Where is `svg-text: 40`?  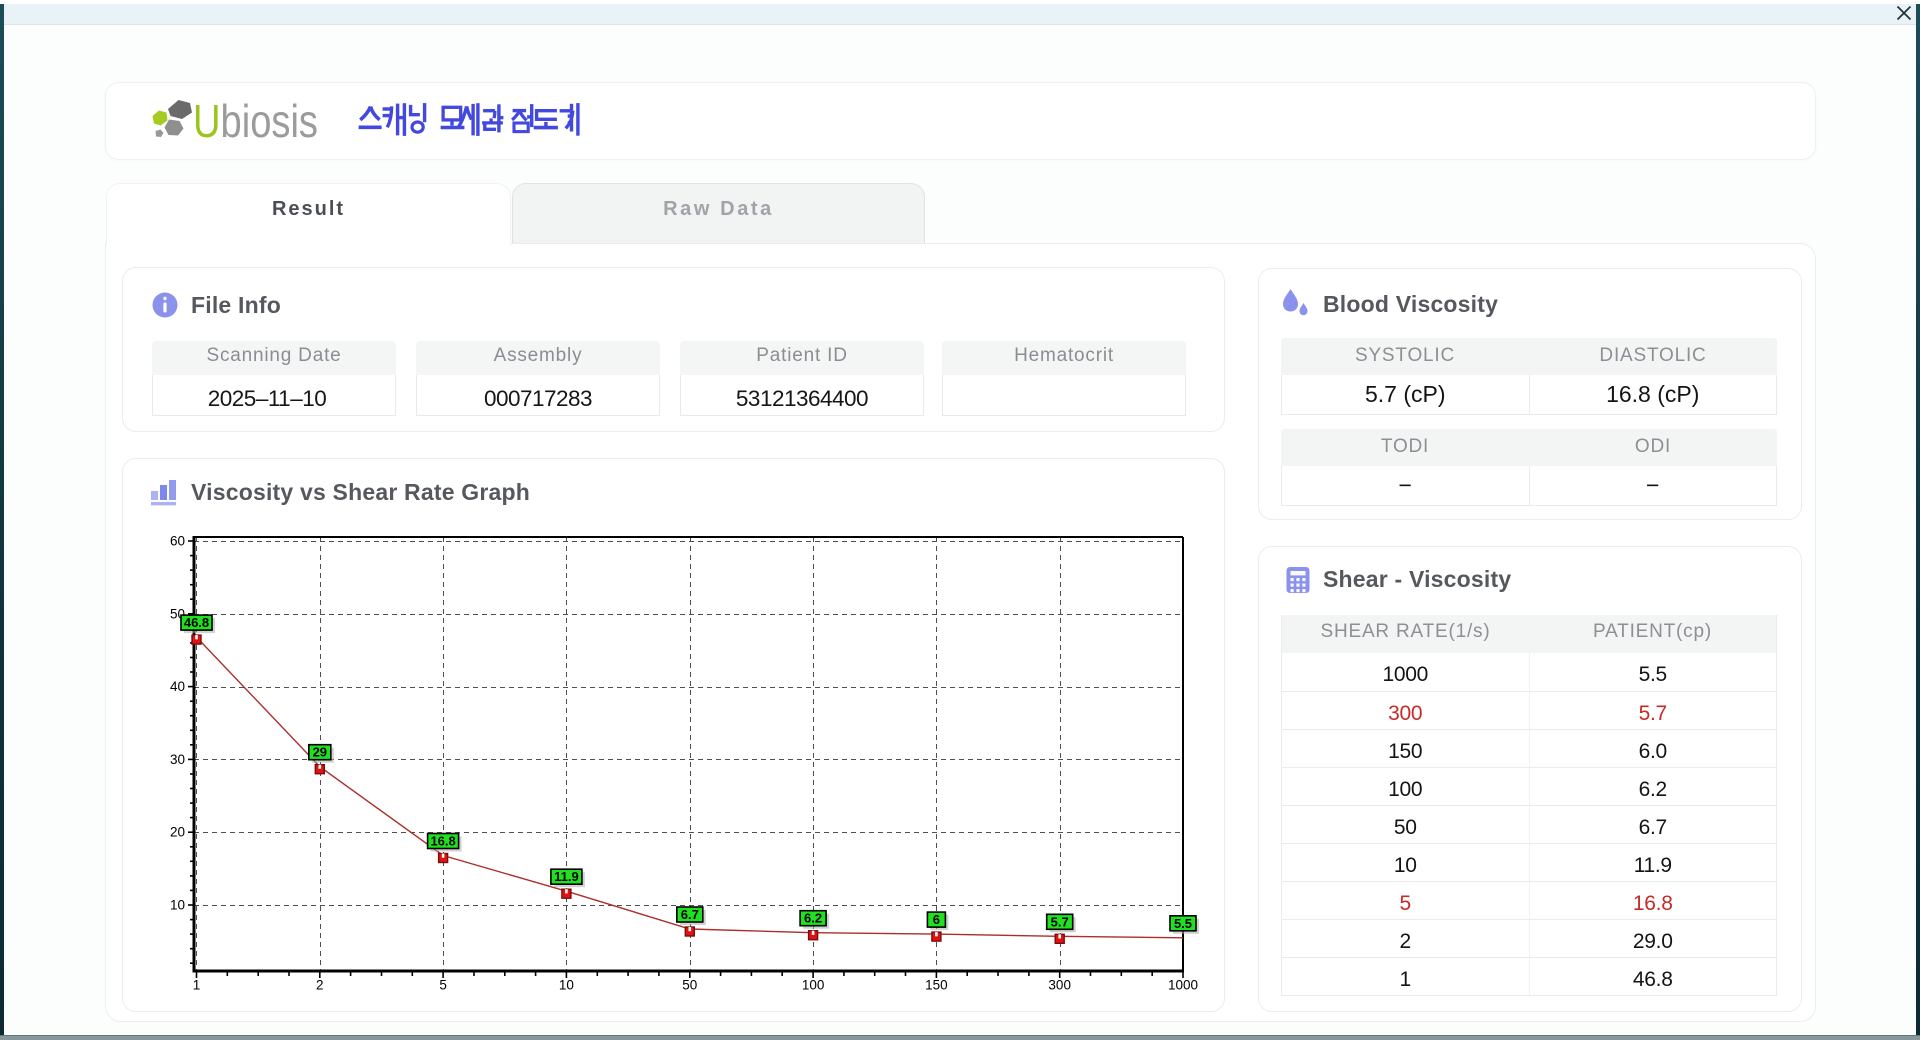
svg-text: 40 is located at coordinates (177, 686).